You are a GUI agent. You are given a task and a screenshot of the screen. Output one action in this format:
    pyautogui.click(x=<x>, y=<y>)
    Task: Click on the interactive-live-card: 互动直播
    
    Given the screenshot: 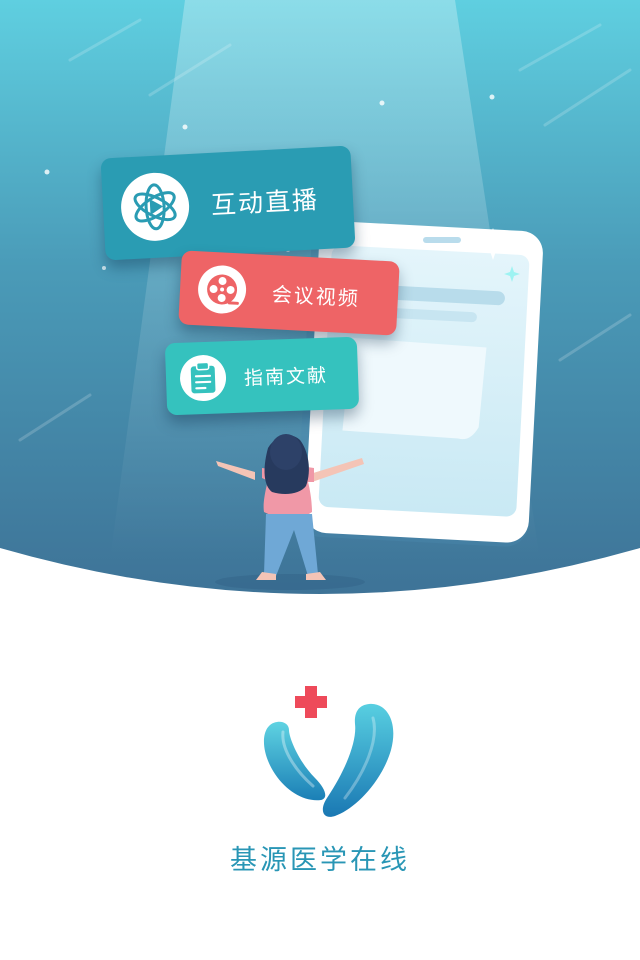 What is the action you would take?
    pyautogui.click(x=228, y=203)
    